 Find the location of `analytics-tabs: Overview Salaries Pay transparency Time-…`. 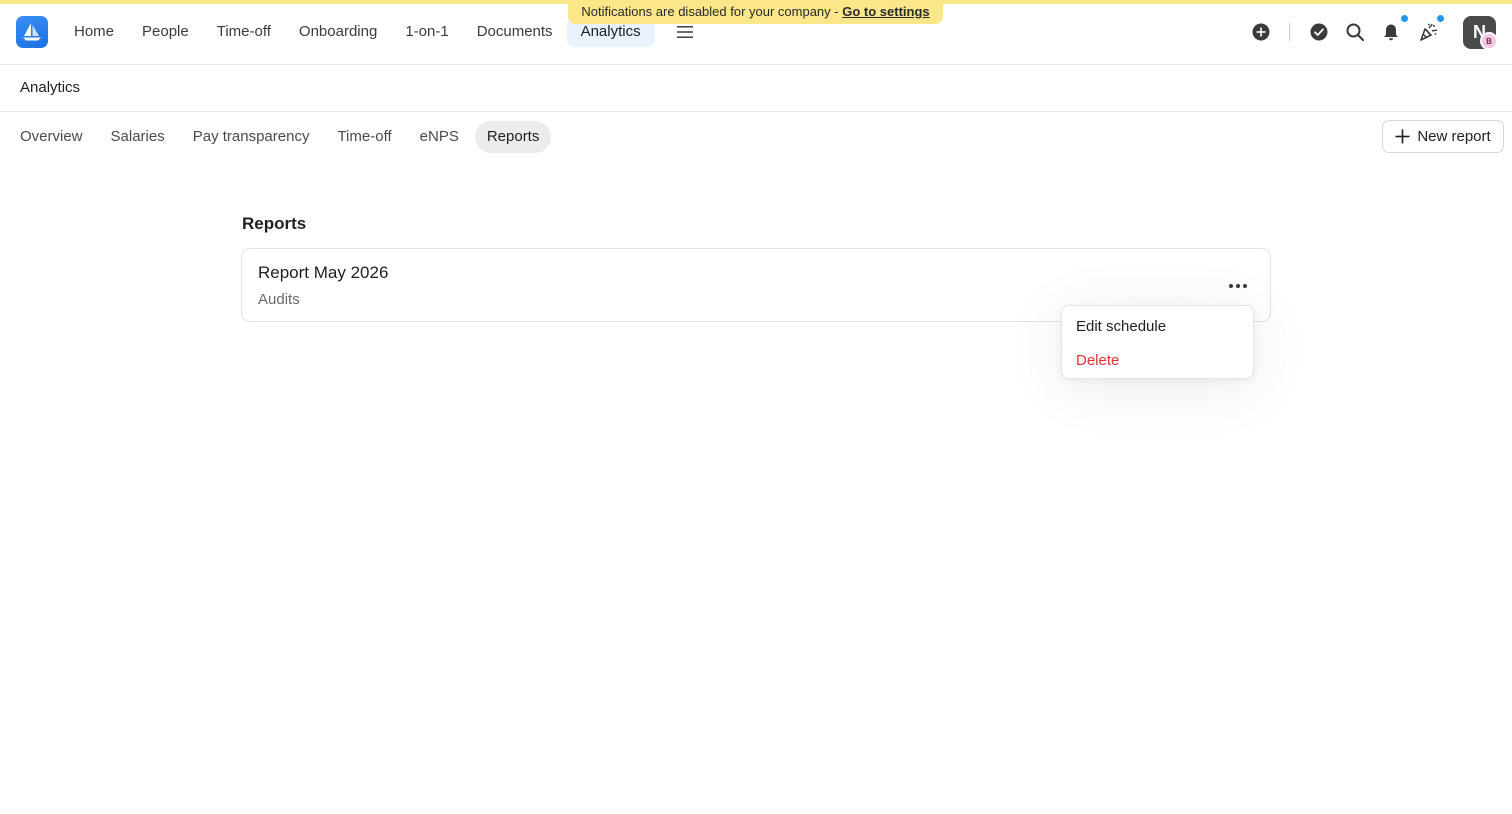

analytics-tabs: Overview Salaries Pay transparency Time-… is located at coordinates (281, 137).